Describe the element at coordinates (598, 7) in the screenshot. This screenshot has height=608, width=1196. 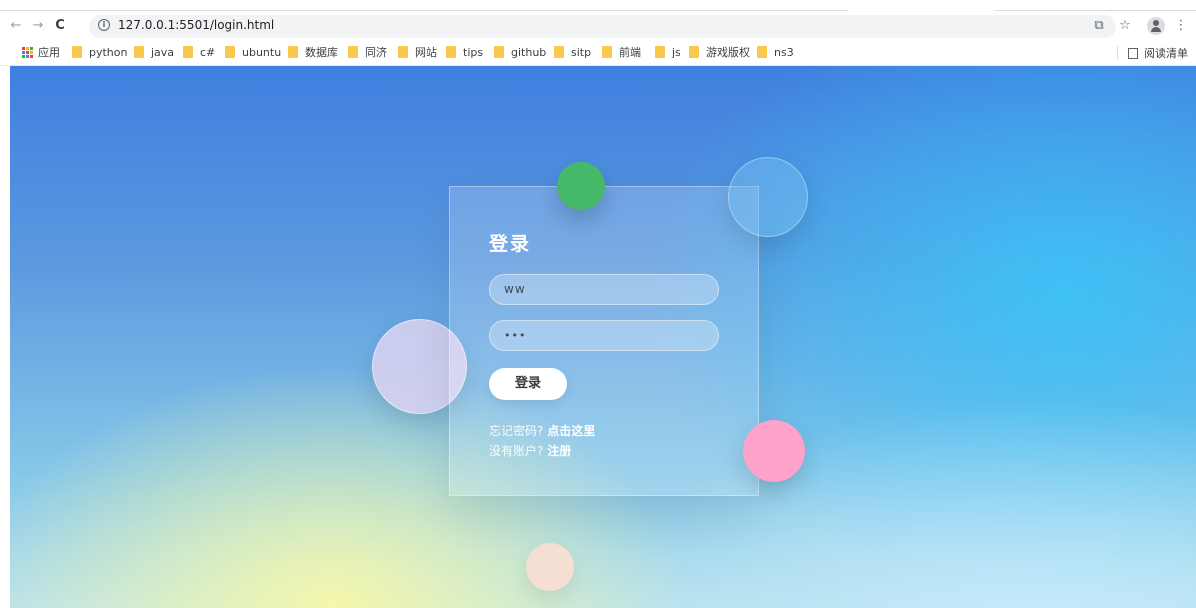
I see `tab-strip` at that location.